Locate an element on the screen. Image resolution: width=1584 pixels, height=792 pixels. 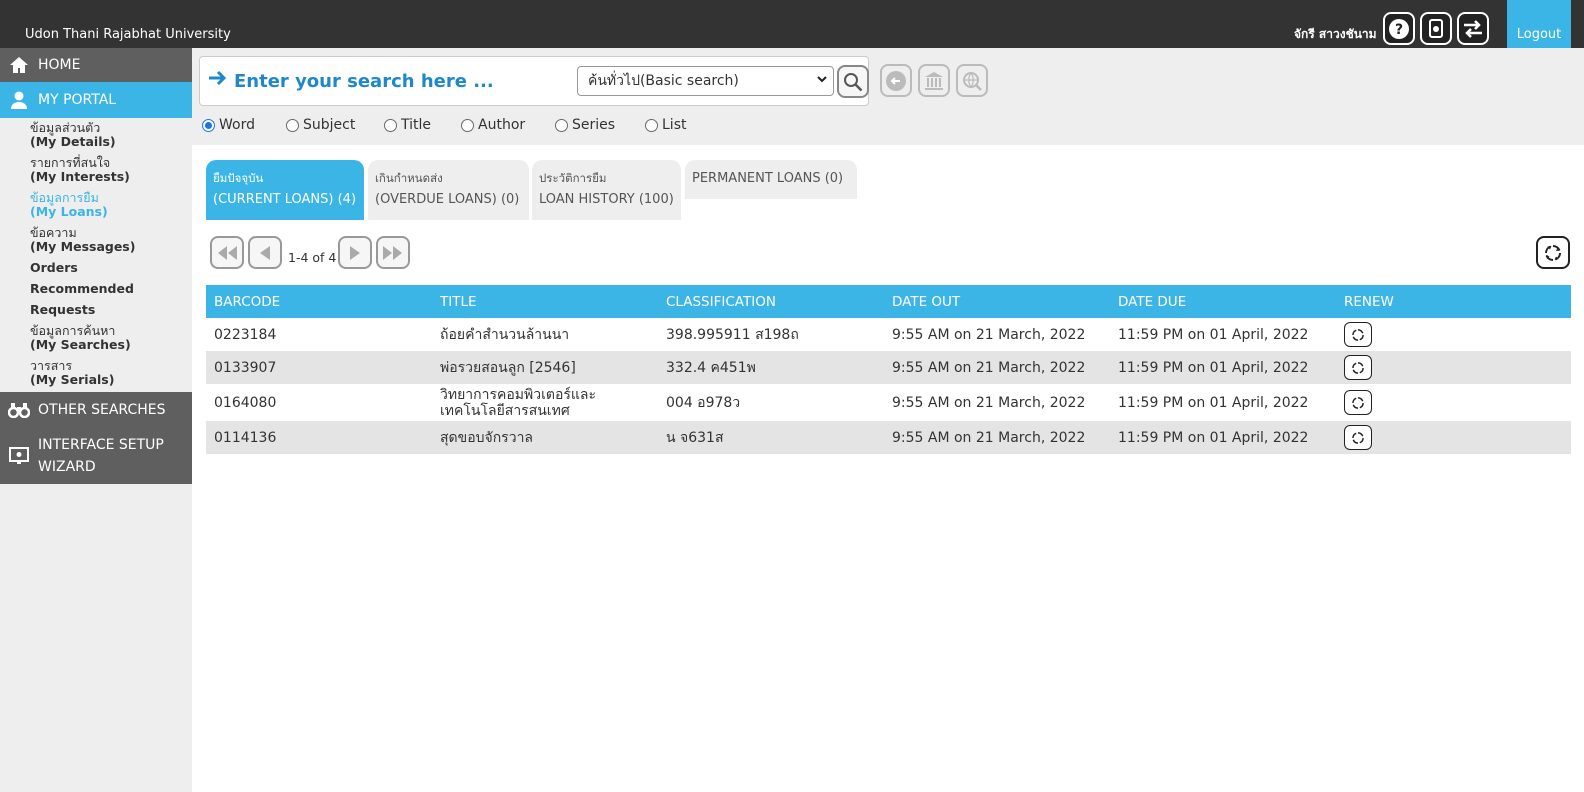
search-icon is located at coordinates (853, 81).